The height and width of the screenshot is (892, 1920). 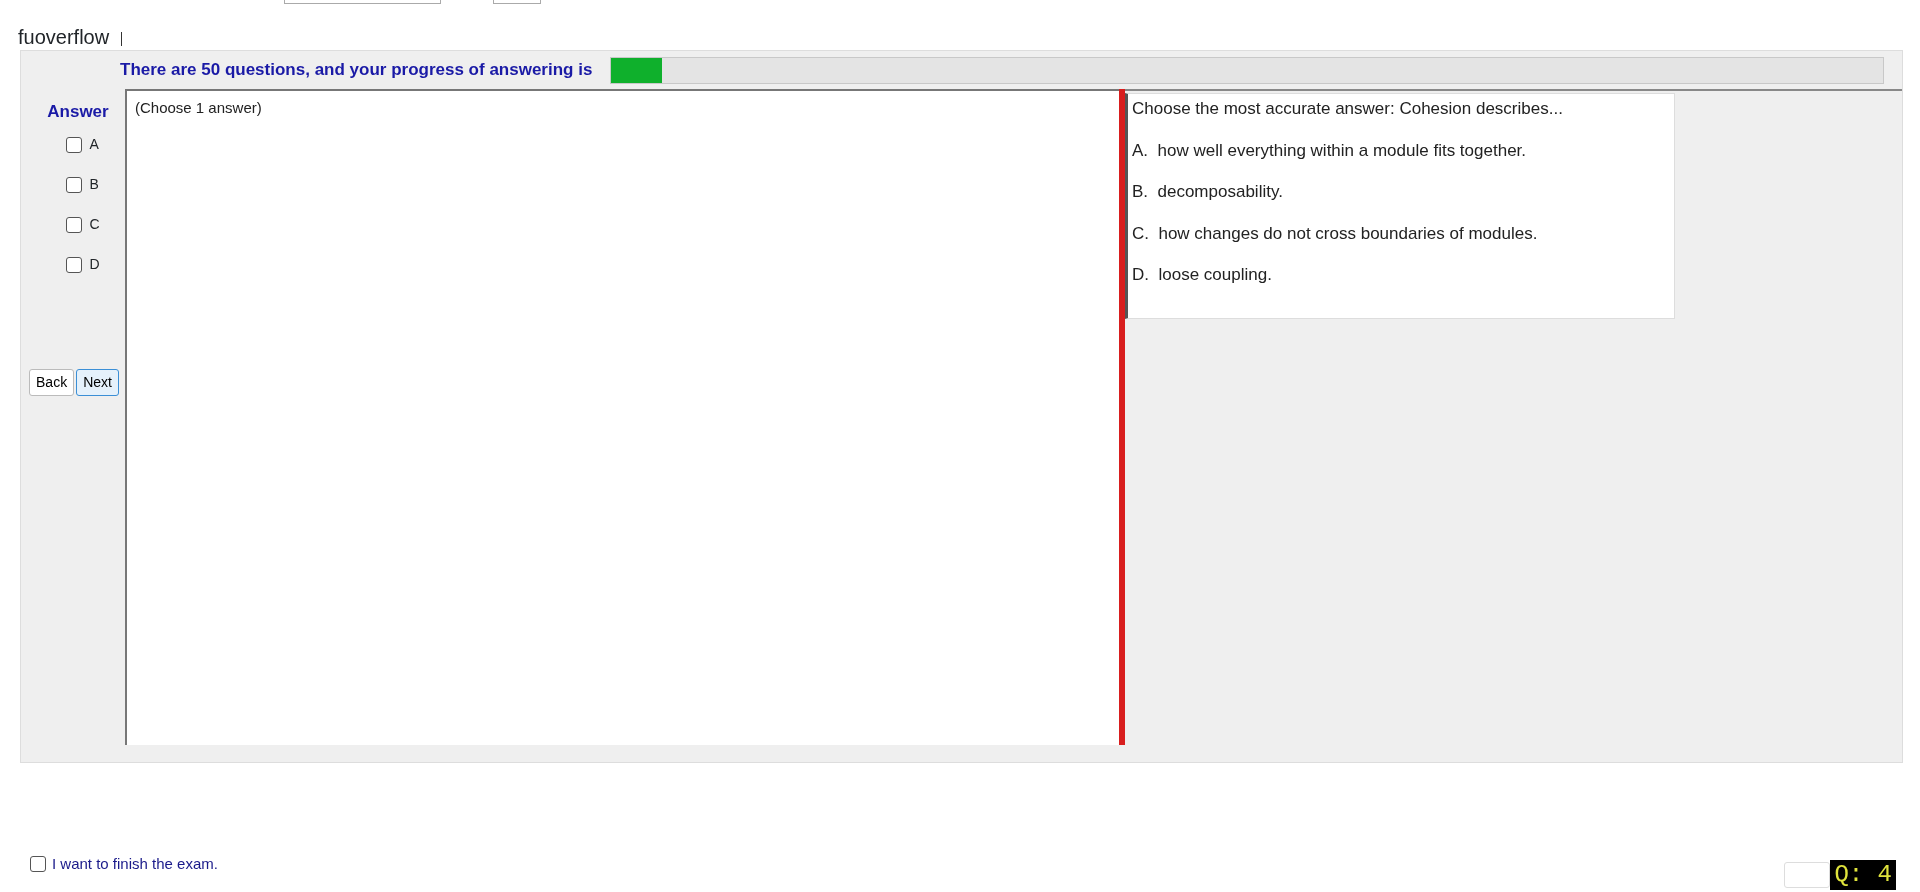 I want to click on app-label: fuoverflow, so click(x=64, y=37).